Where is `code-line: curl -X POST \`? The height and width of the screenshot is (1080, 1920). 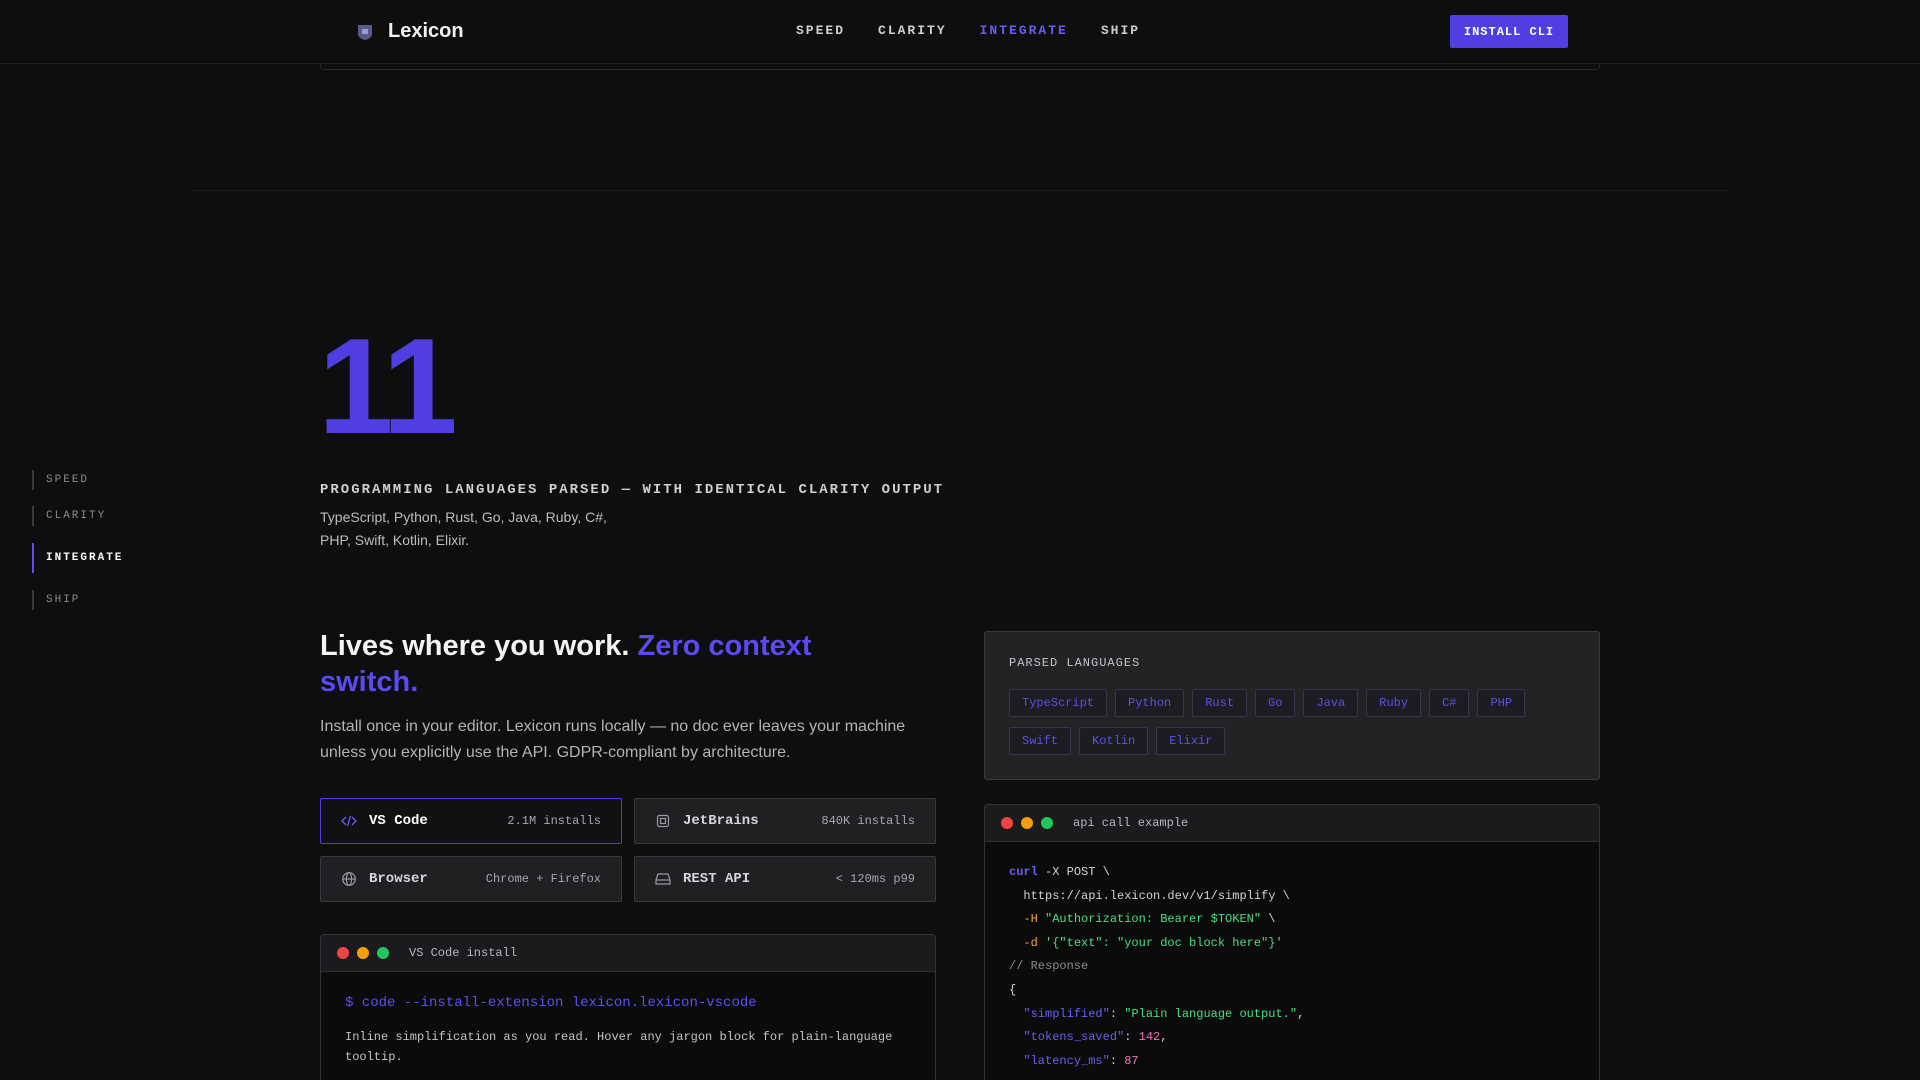
code-line: curl -X POST \ is located at coordinates (1156, 873).